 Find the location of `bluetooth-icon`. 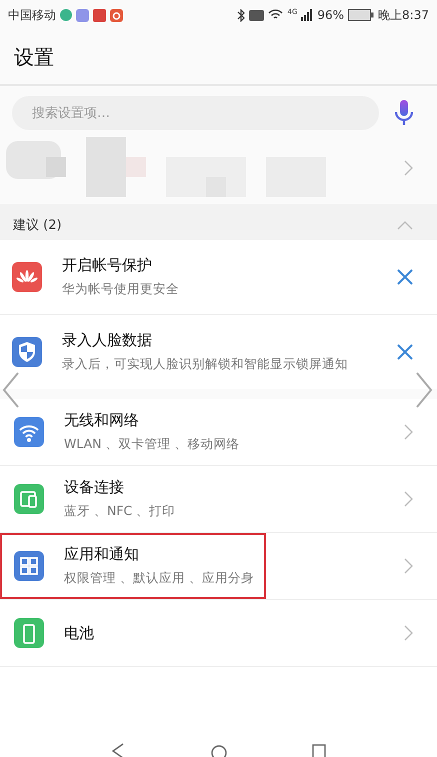

bluetooth-icon is located at coordinates (241, 15).